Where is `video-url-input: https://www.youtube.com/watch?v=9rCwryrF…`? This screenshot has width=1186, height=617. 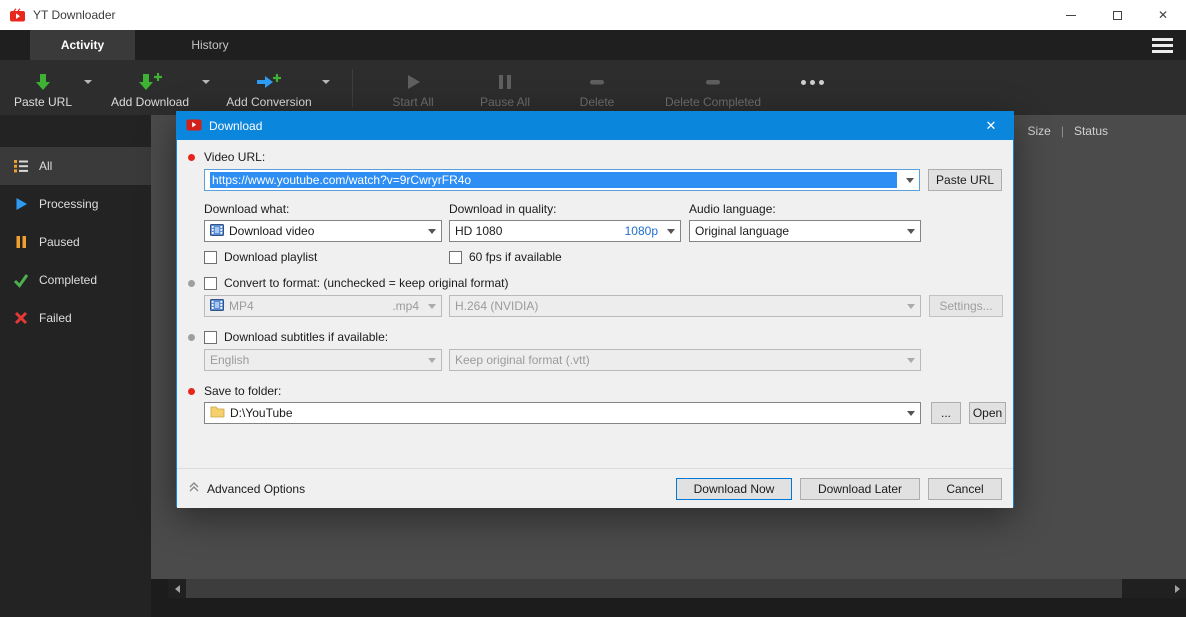 video-url-input: https://www.youtube.com/watch?v=9rCwryrF… is located at coordinates (562, 180).